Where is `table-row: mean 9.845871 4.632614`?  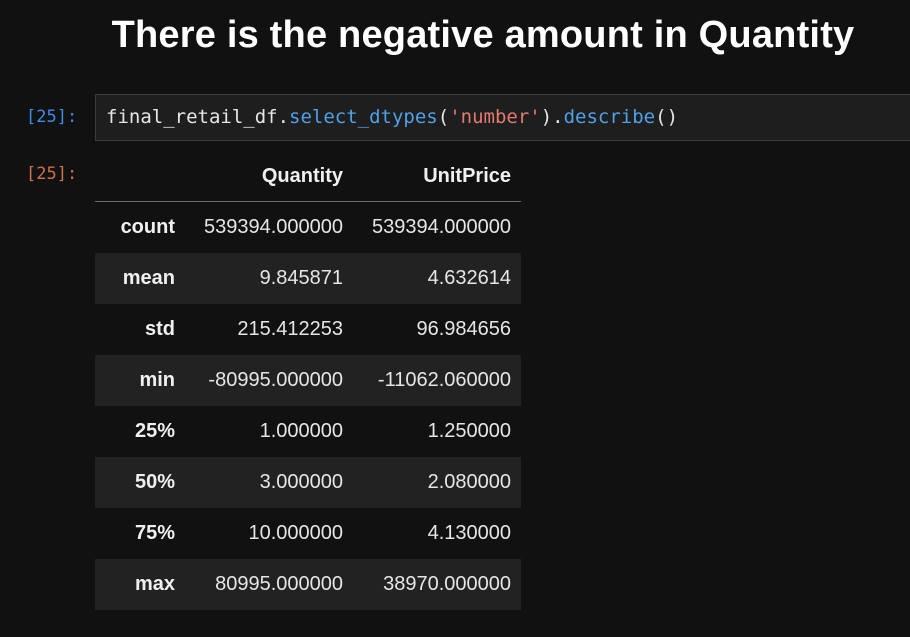 table-row: mean 9.845871 4.632614 is located at coordinates (308, 278).